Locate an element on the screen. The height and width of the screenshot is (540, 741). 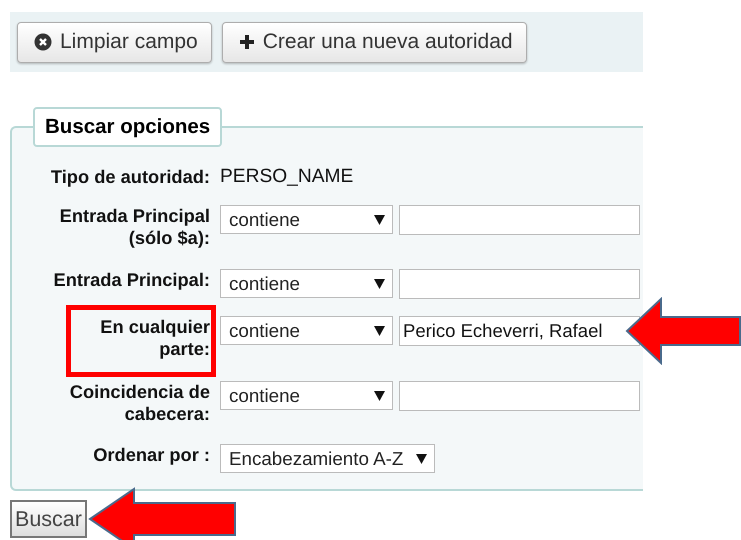
authority-type-value: PERSO_NAME is located at coordinates (286, 177).